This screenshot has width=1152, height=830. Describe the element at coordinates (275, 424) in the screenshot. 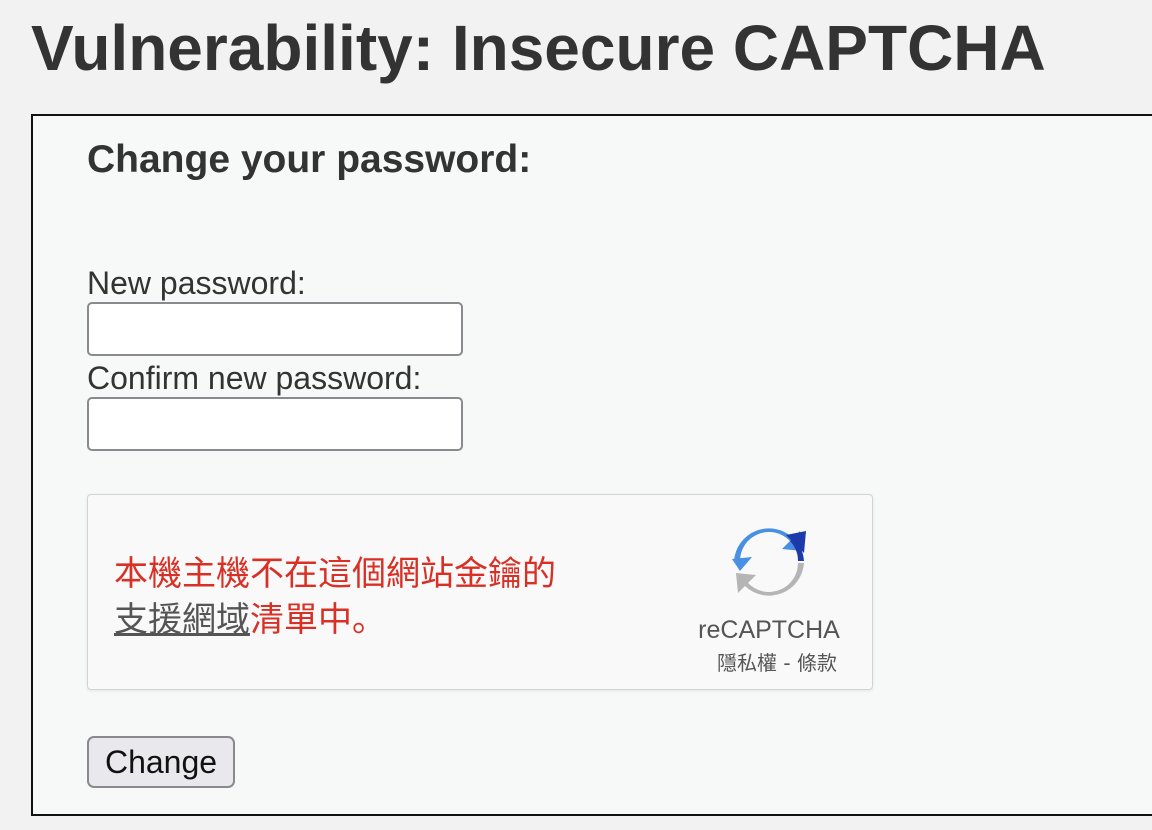

I see `confirm-password-input` at that location.